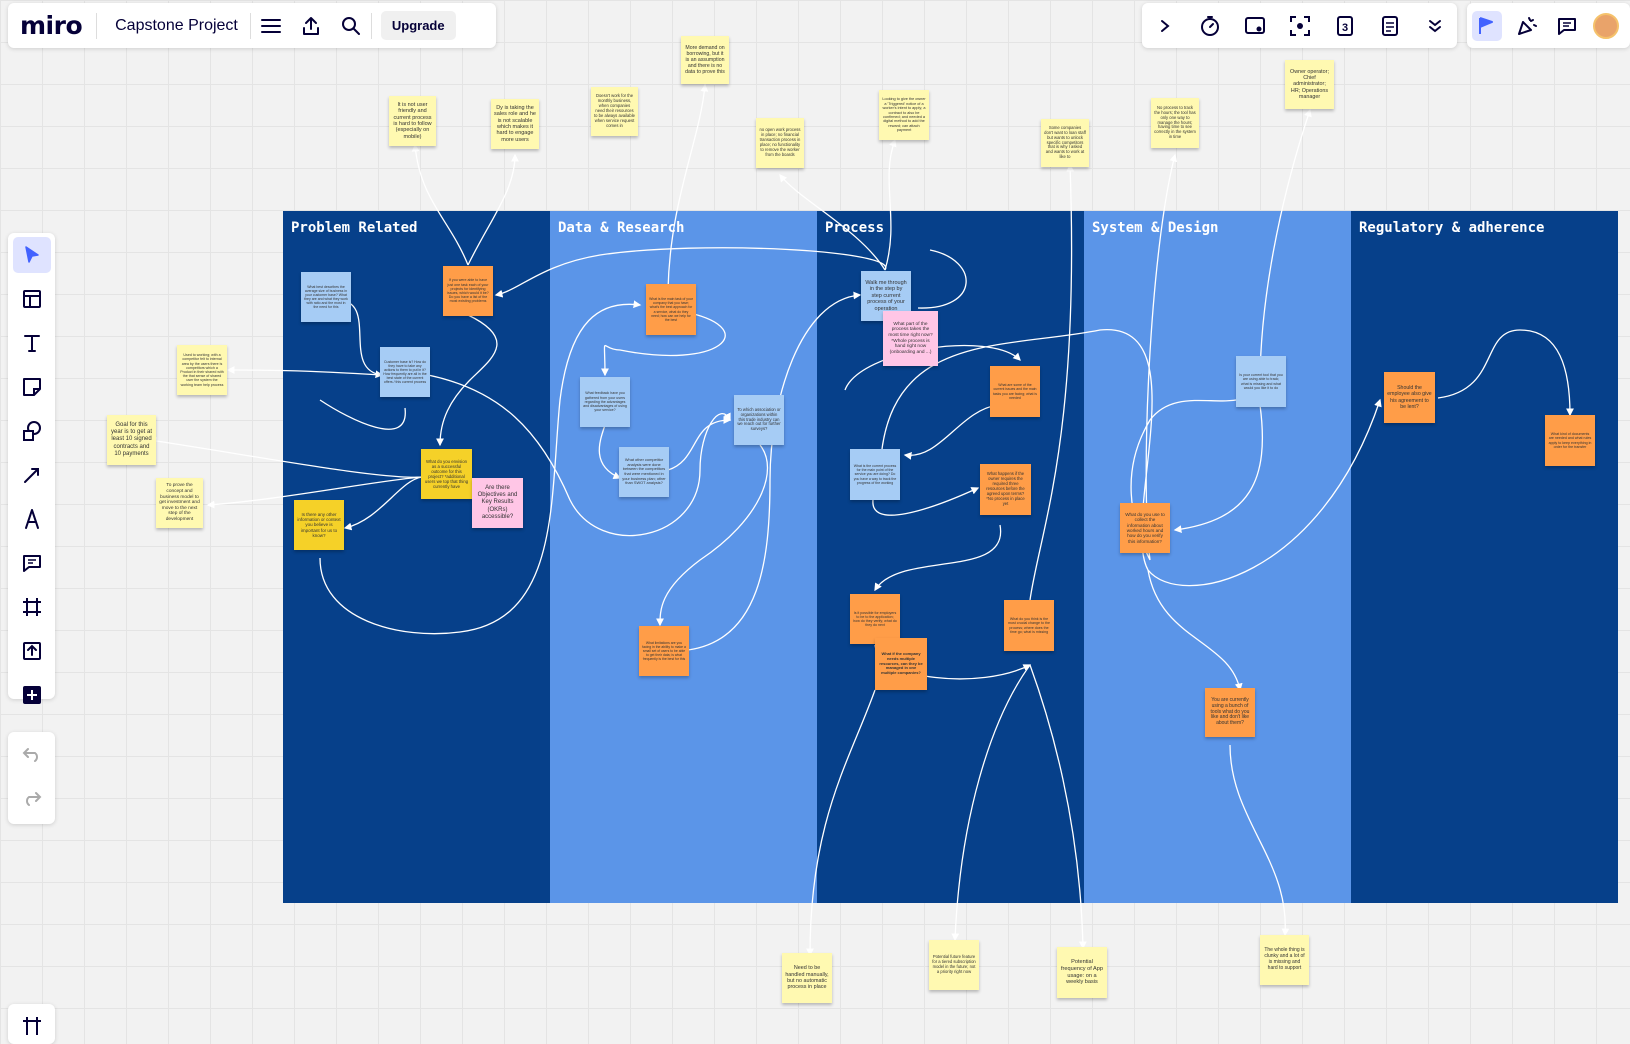 The image size is (1630, 1044). Describe the element at coordinates (51, 25) in the screenshot. I see `miro-logo: miro` at that location.